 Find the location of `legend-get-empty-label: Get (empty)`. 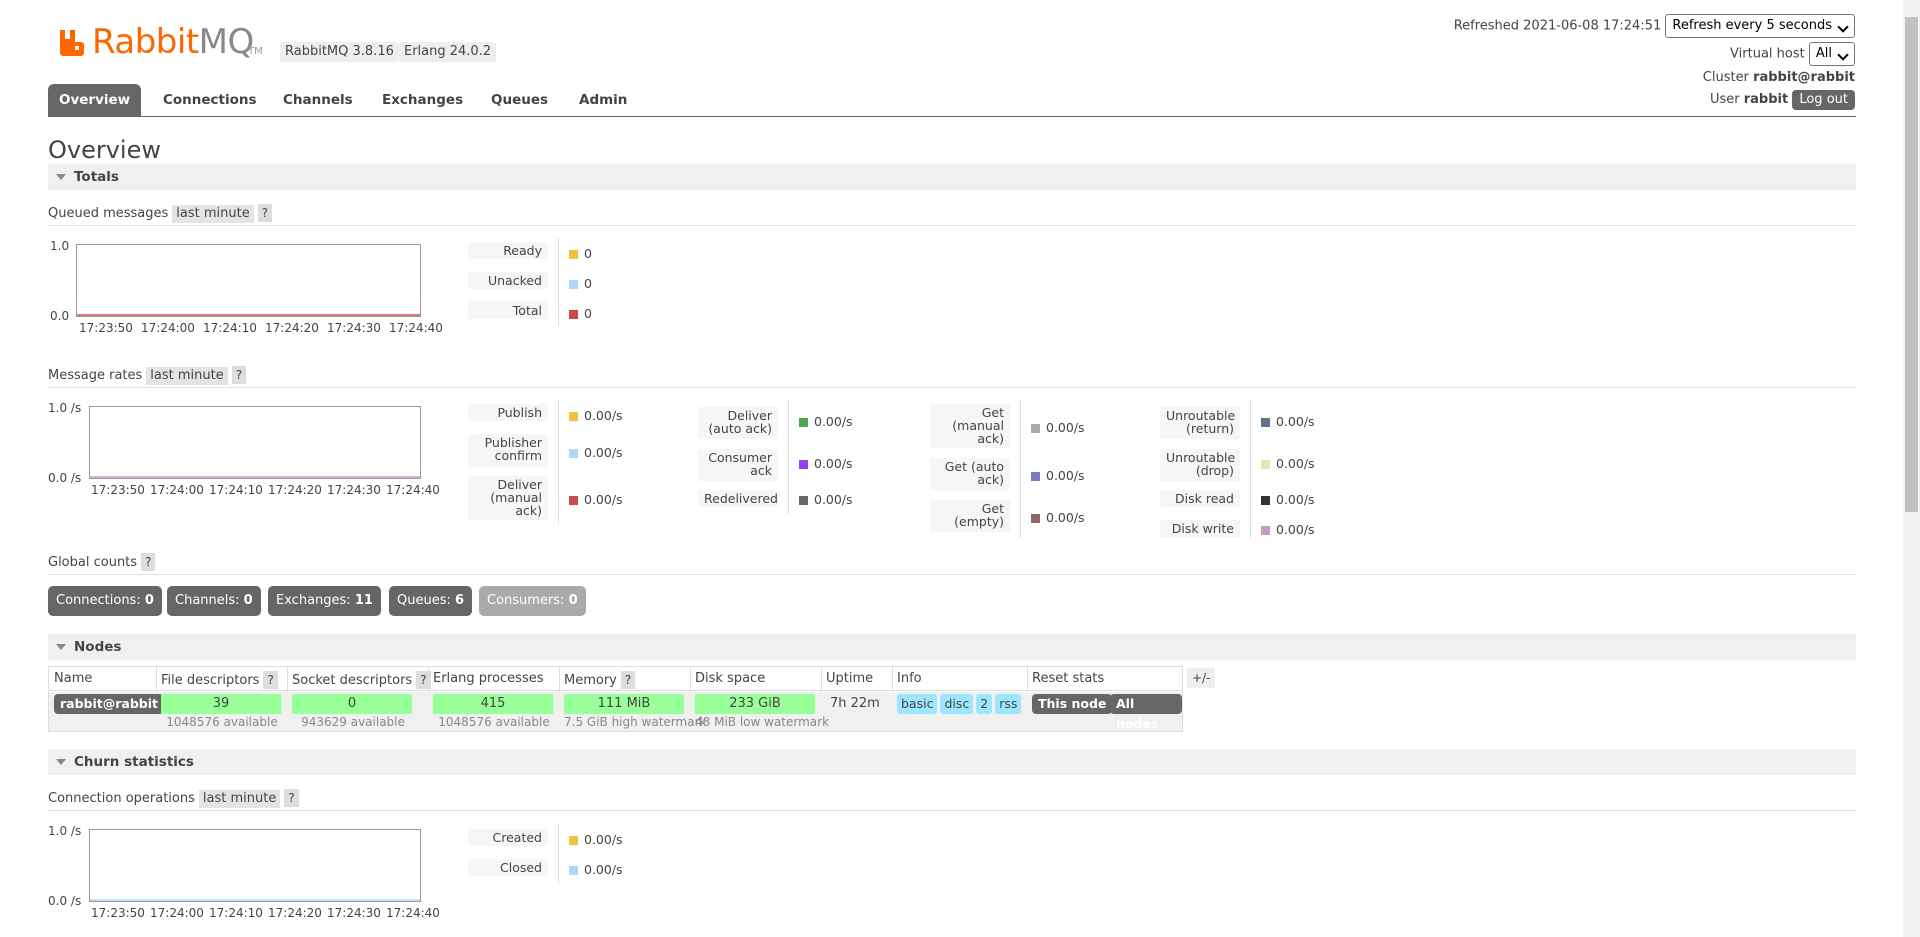

legend-get-empty-label: Get (empty) is located at coordinates (970, 516).